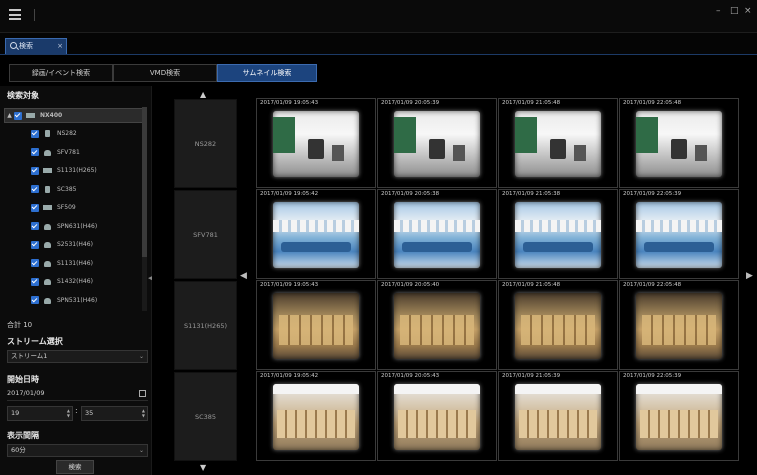 The height and width of the screenshot is (475, 757). What do you see at coordinates (243, 276) in the screenshot?
I see `previous-page-arrow: ◀` at bounding box center [243, 276].